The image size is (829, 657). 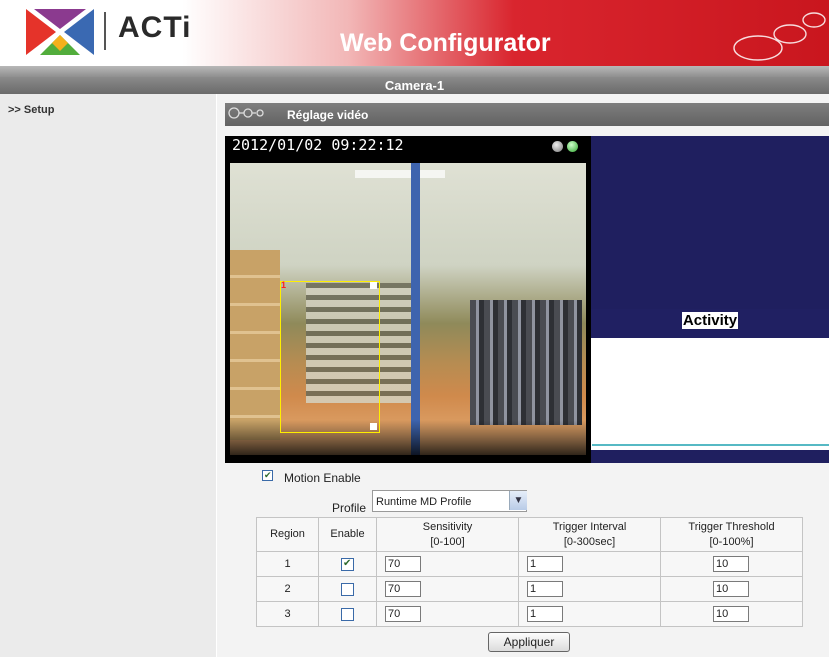 What do you see at coordinates (526, 362) in the screenshot?
I see `video-racks` at bounding box center [526, 362].